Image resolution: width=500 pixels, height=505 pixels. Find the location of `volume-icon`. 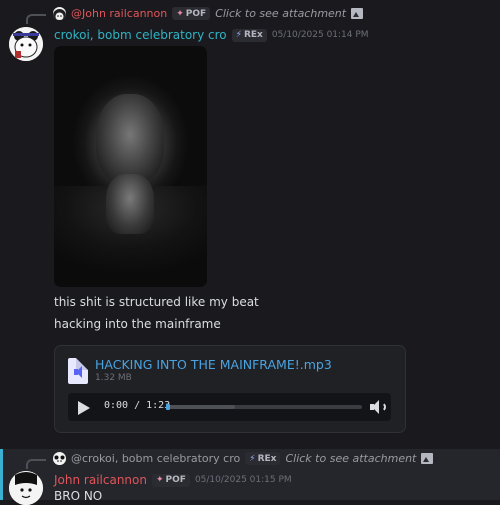

volume-icon is located at coordinates (378, 407).